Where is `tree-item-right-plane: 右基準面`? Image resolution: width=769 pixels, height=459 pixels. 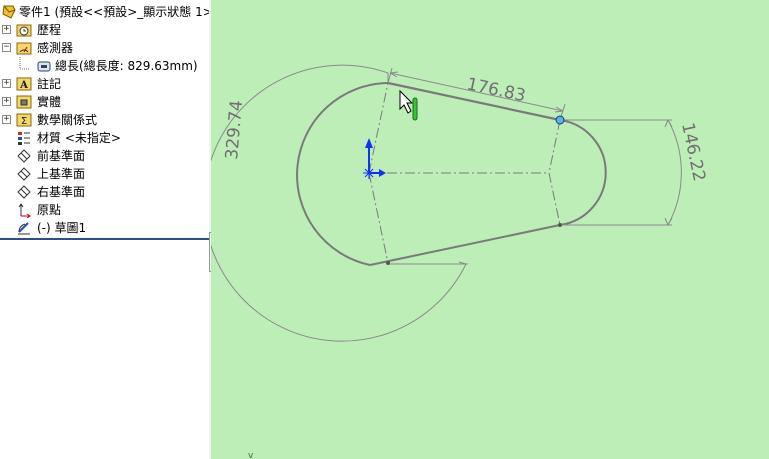 tree-item-right-plane: 右基準面 is located at coordinates (104, 192).